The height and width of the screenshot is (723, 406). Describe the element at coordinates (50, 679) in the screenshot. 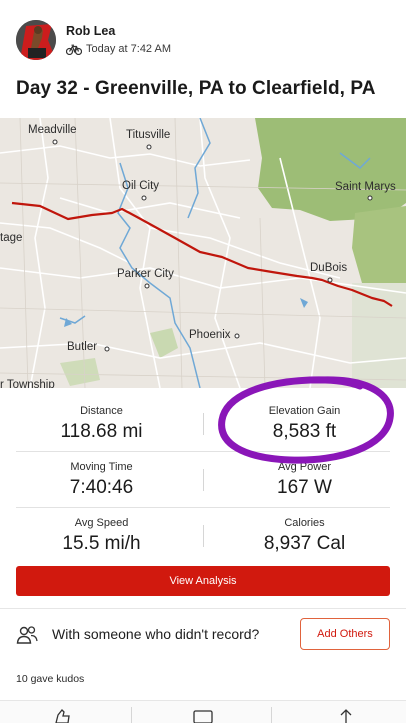

I see `kudos-count: 10 gave kudos` at that location.